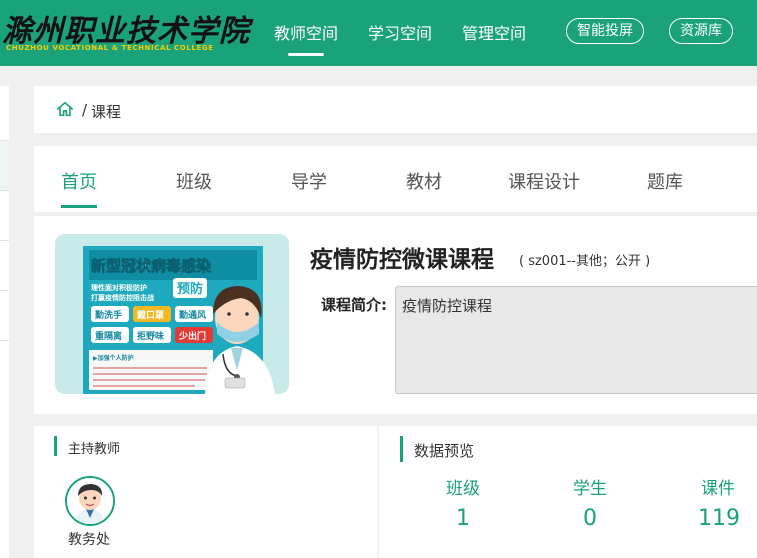 The image size is (757, 558). Describe the element at coordinates (89, 539) in the screenshot. I see `teacher-name: 教务处` at that location.